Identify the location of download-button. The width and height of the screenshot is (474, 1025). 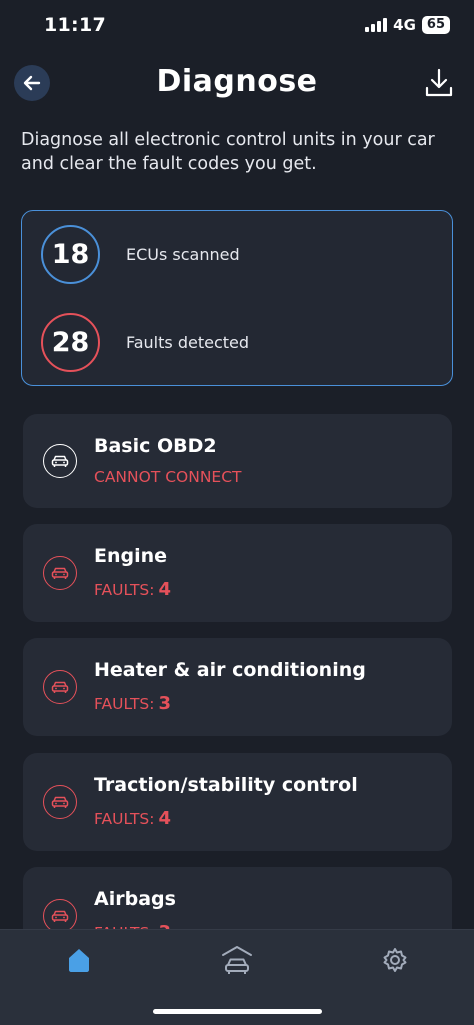
(439, 83).